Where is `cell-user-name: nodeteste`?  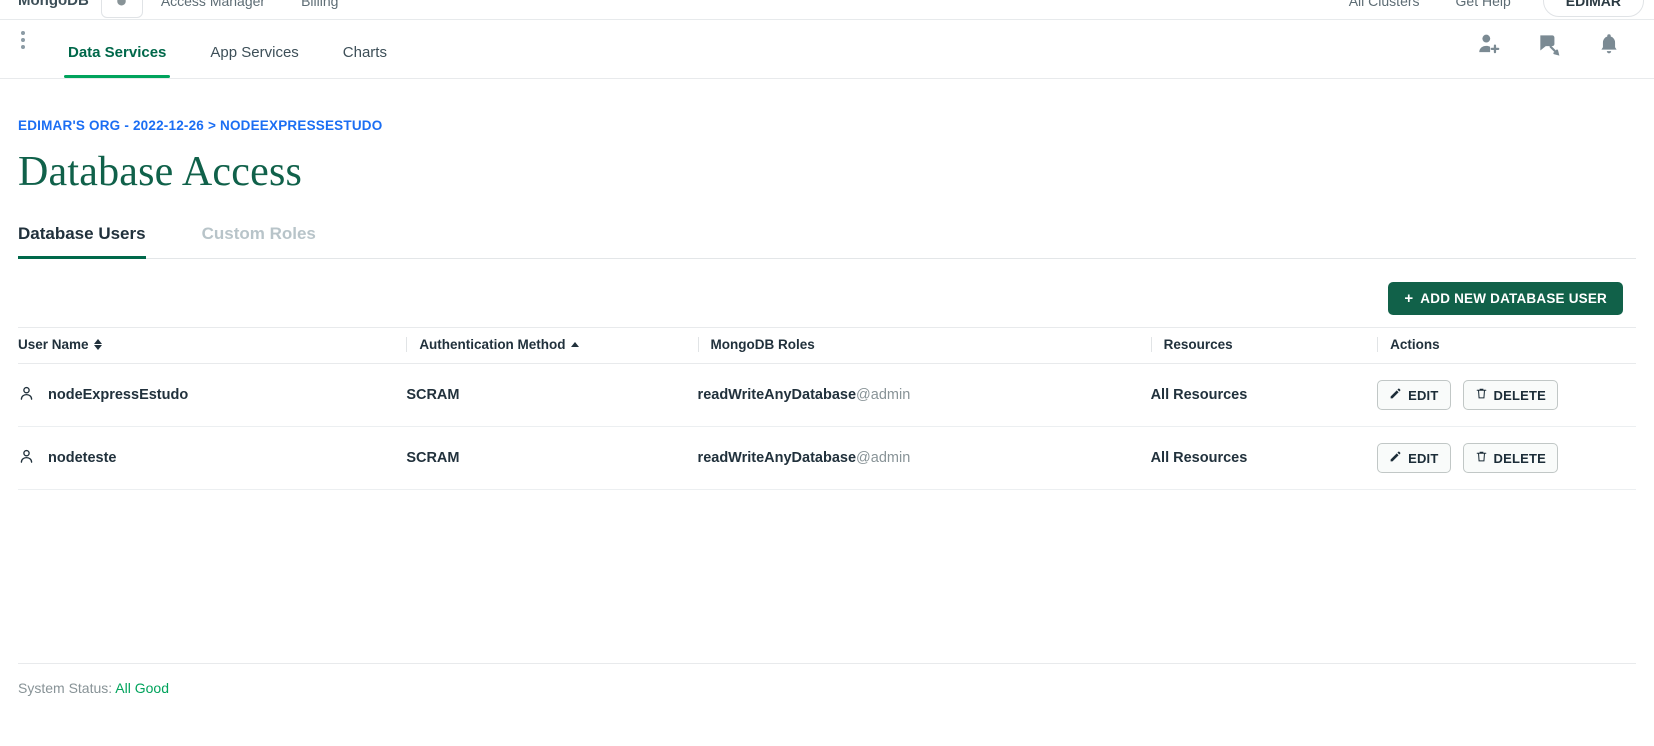
cell-user-name: nodeteste is located at coordinates (212, 458).